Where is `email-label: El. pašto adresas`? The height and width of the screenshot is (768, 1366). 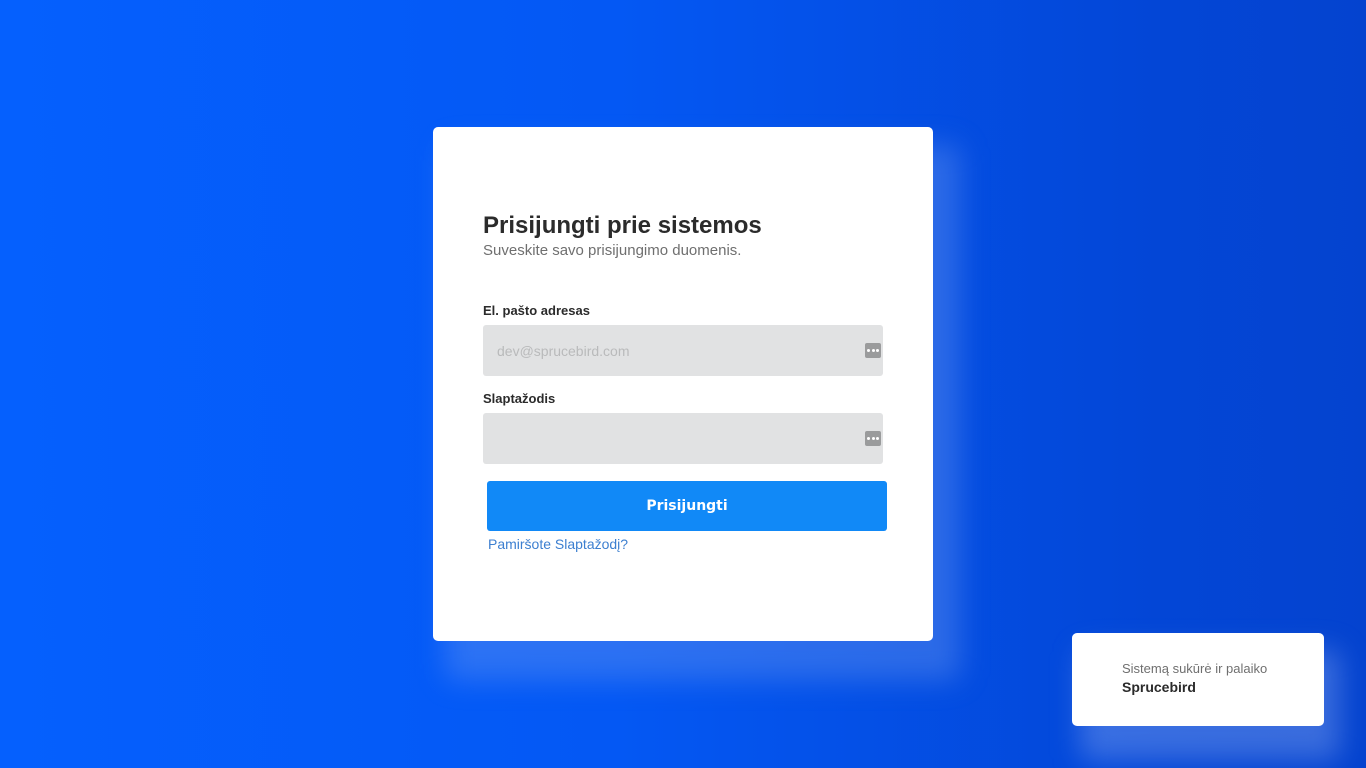
email-label: El. pašto adresas is located at coordinates (536, 310).